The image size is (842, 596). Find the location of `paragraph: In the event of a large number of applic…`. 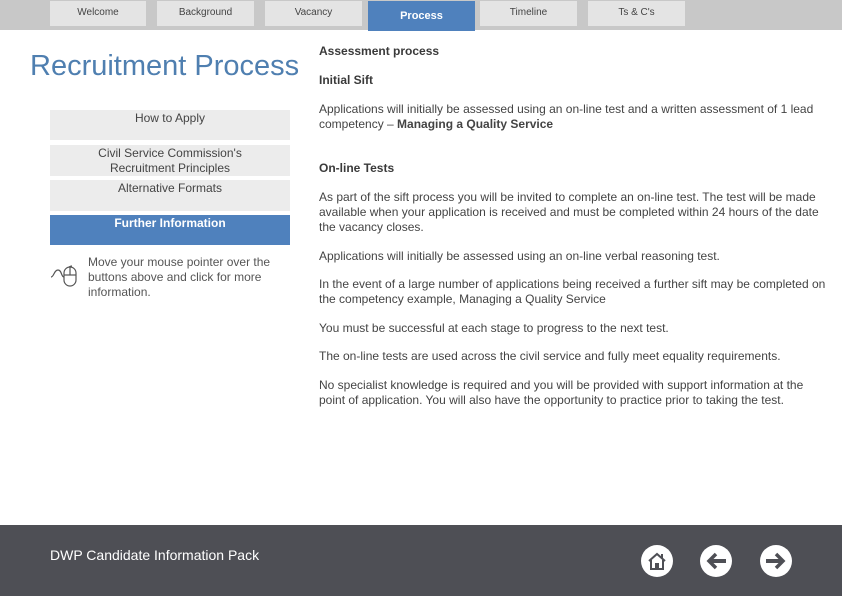

paragraph: In the event of a large number of applic… is located at coordinates (572, 291).